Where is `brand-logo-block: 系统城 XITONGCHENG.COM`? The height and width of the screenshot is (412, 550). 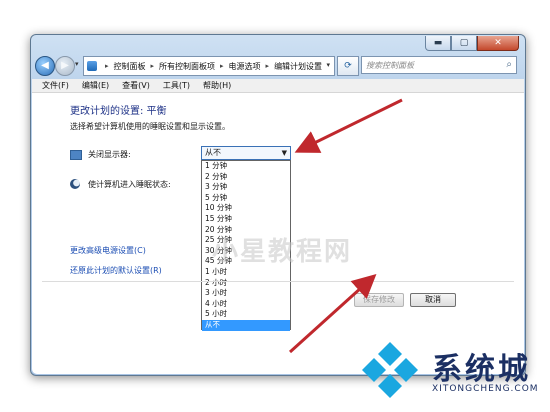
brand-logo-block: 系统城 XITONGCHENG.COM is located at coordinates (455, 373).